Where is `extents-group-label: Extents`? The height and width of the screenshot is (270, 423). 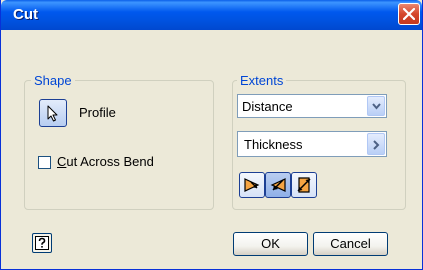
extents-group-label: Extents is located at coordinates (262, 80).